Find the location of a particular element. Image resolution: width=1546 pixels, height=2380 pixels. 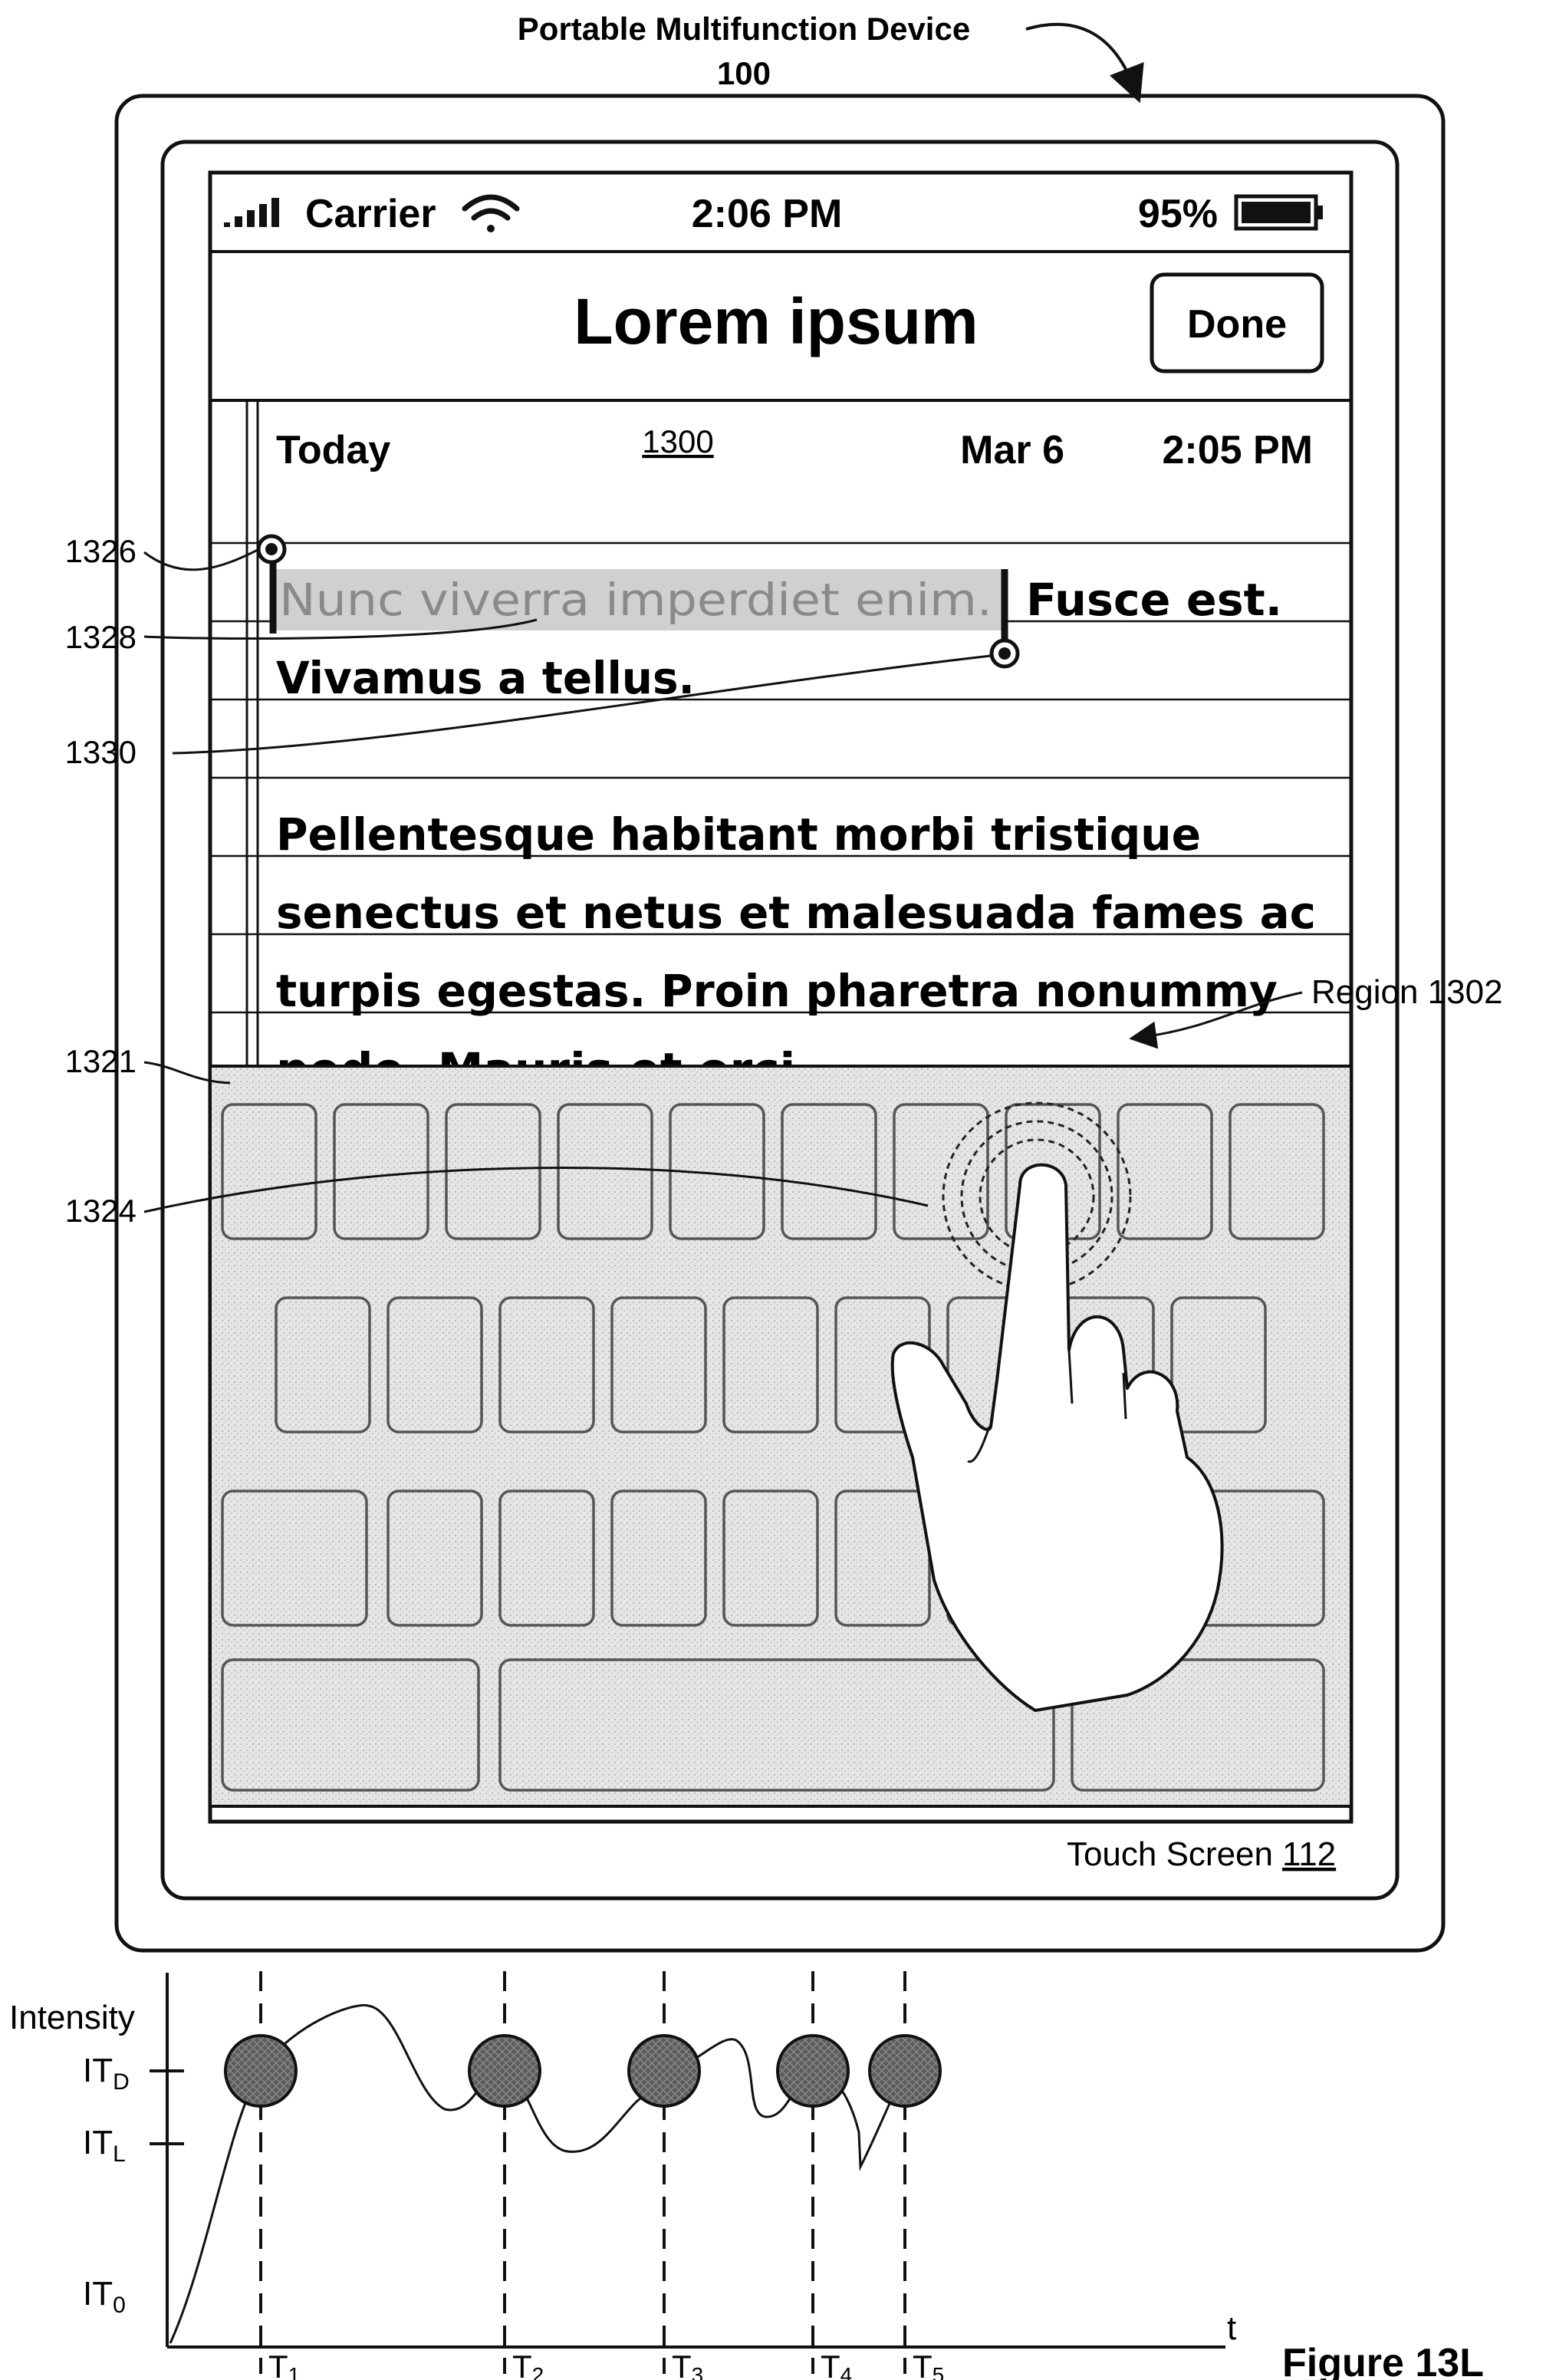

device-ref: 100 is located at coordinates (744, 73).